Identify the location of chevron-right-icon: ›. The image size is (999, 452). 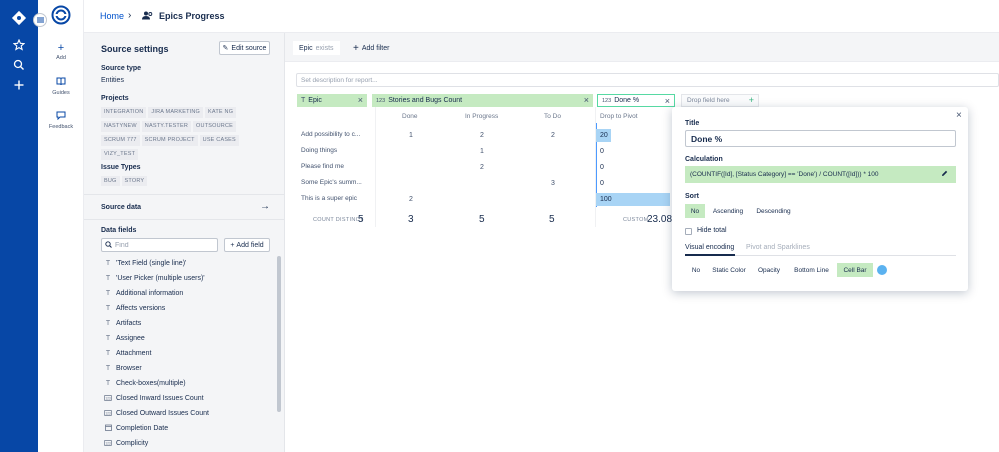
(130, 15).